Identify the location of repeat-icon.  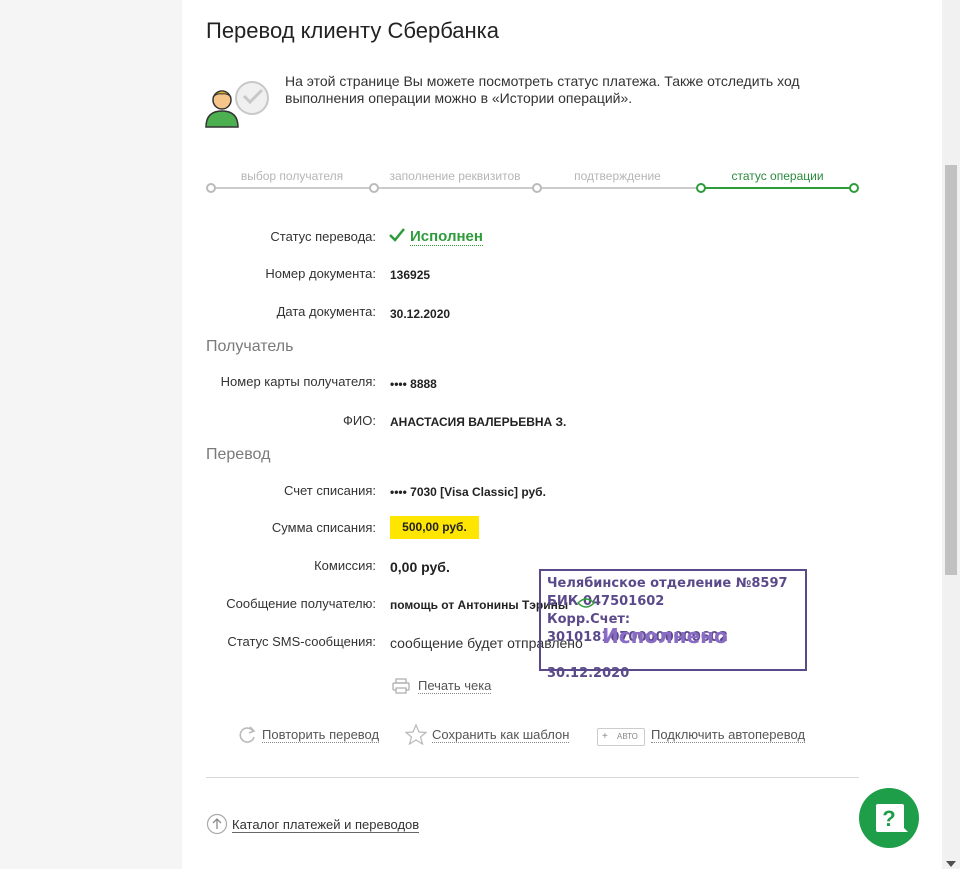
(247, 735).